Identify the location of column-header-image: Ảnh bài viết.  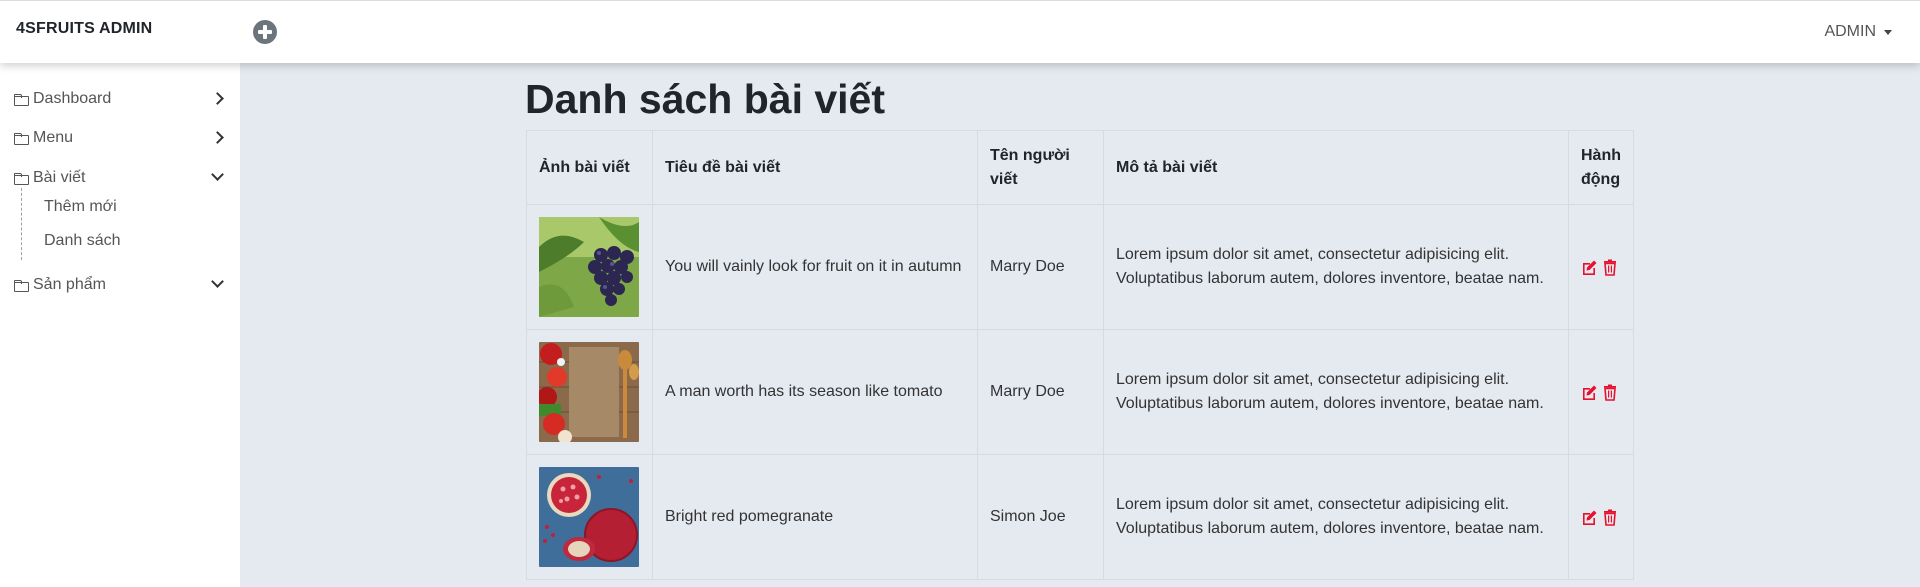
(589, 167).